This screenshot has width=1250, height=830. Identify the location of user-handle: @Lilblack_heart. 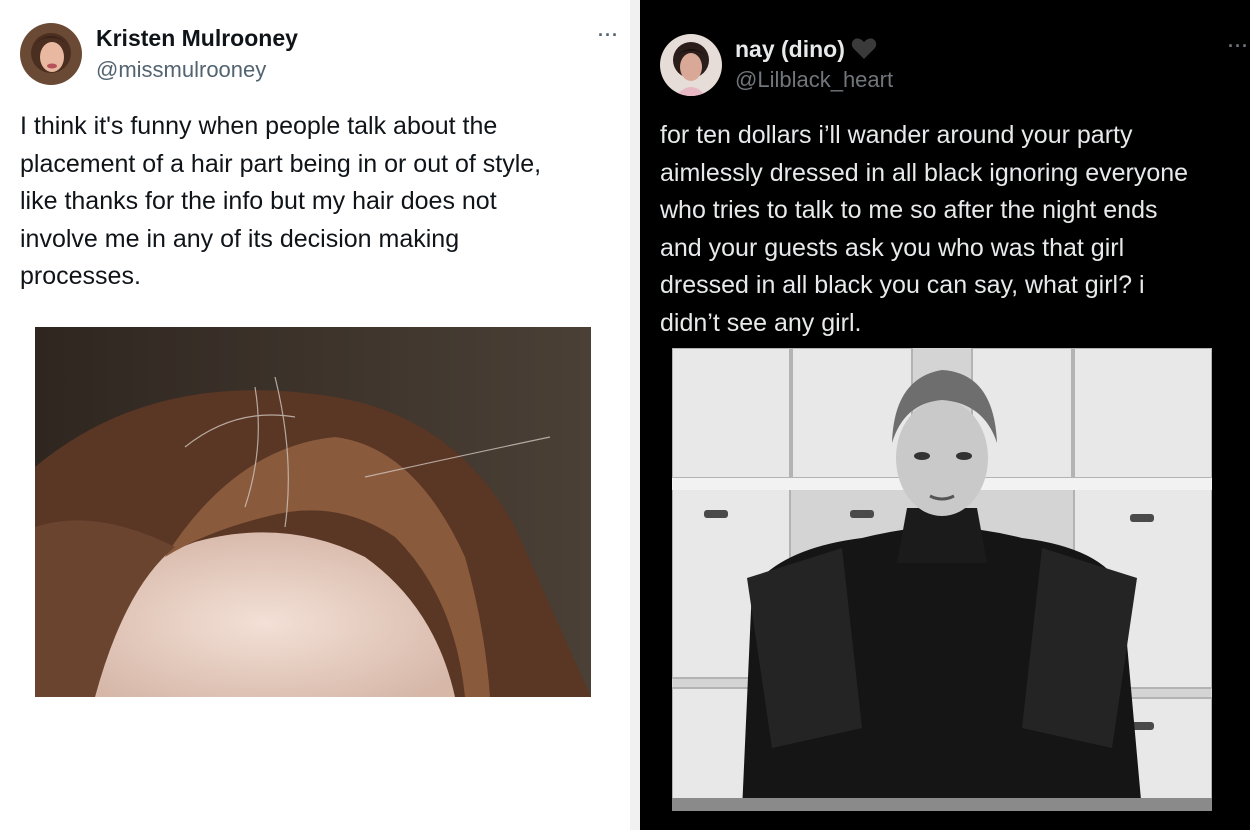
(814, 80).